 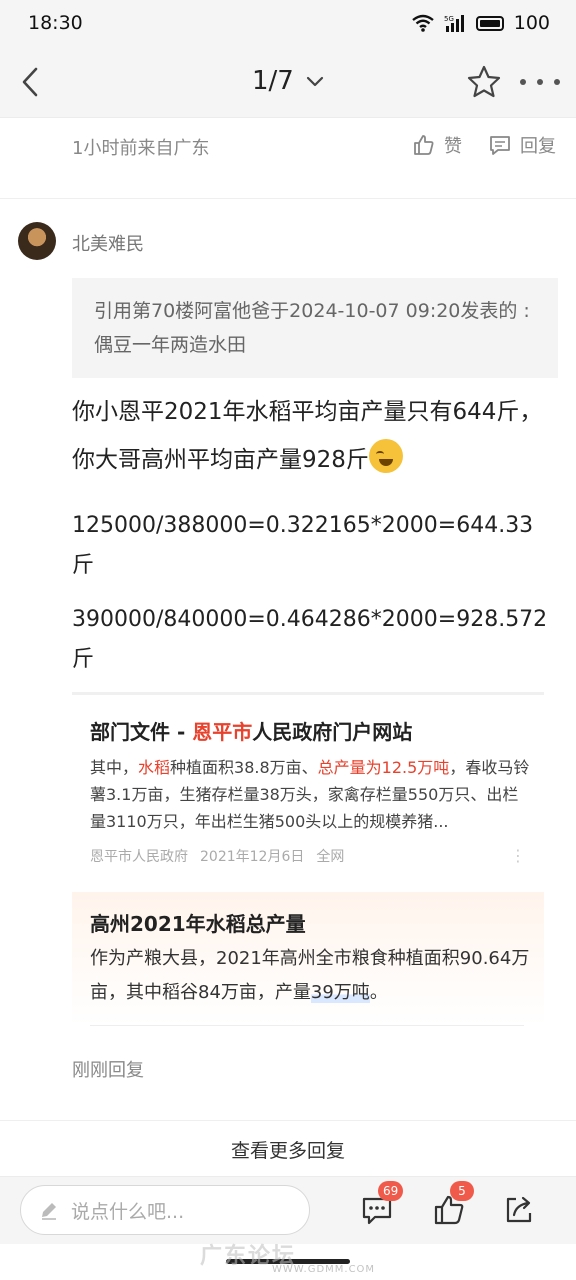 What do you see at coordinates (141, 732) in the screenshot?
I see `result-1-title-prefix: 部门文件 -` at bounding box center [141, 732].